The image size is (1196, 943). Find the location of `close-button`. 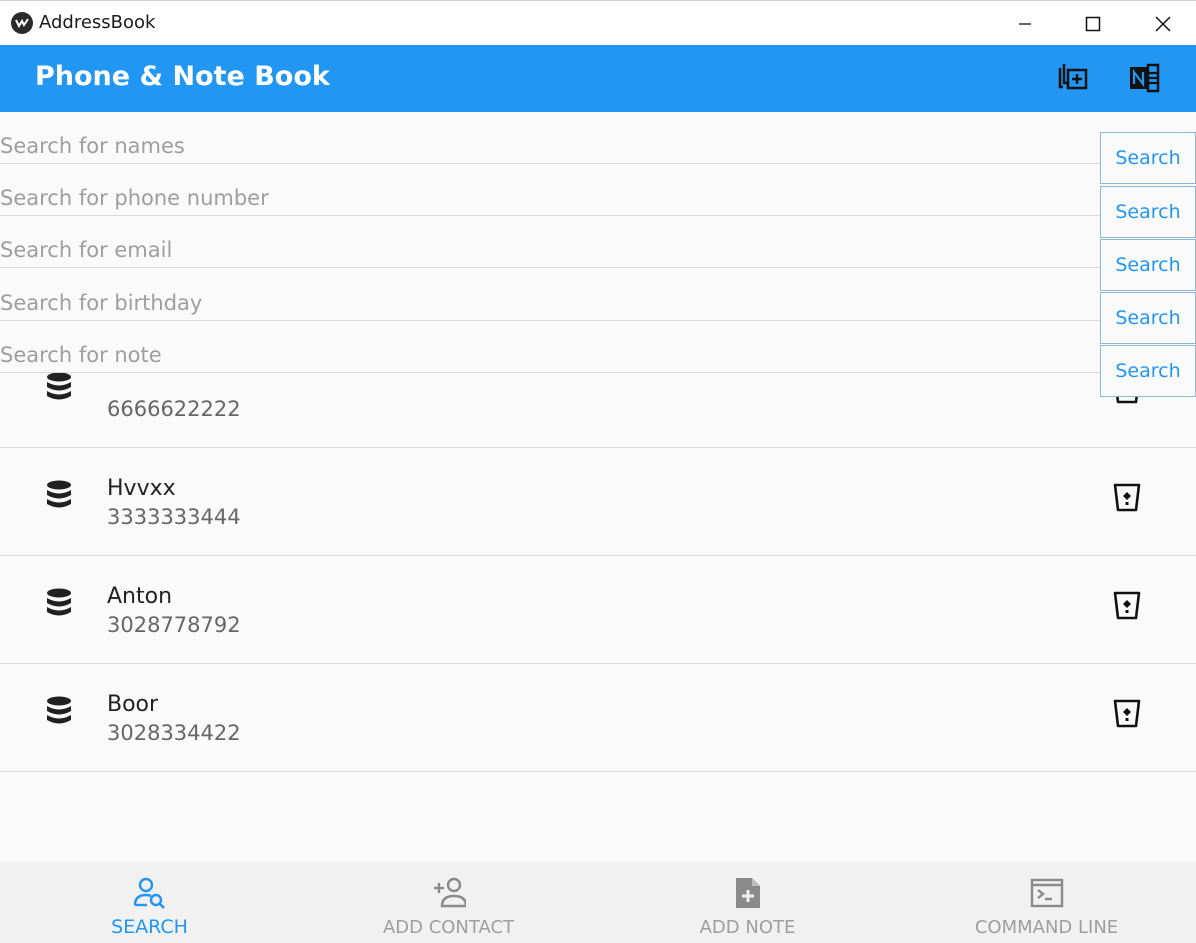

close-button is located at coordinates (1162, 23).